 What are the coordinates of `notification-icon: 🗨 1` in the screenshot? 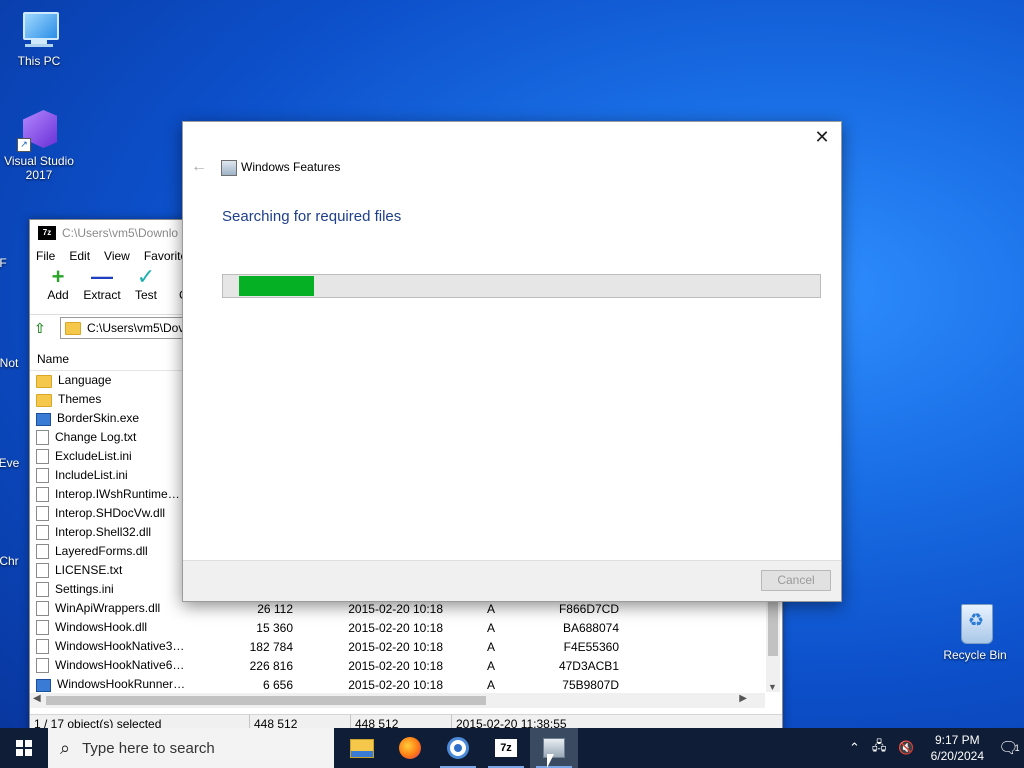 It's located at (1009, 748).